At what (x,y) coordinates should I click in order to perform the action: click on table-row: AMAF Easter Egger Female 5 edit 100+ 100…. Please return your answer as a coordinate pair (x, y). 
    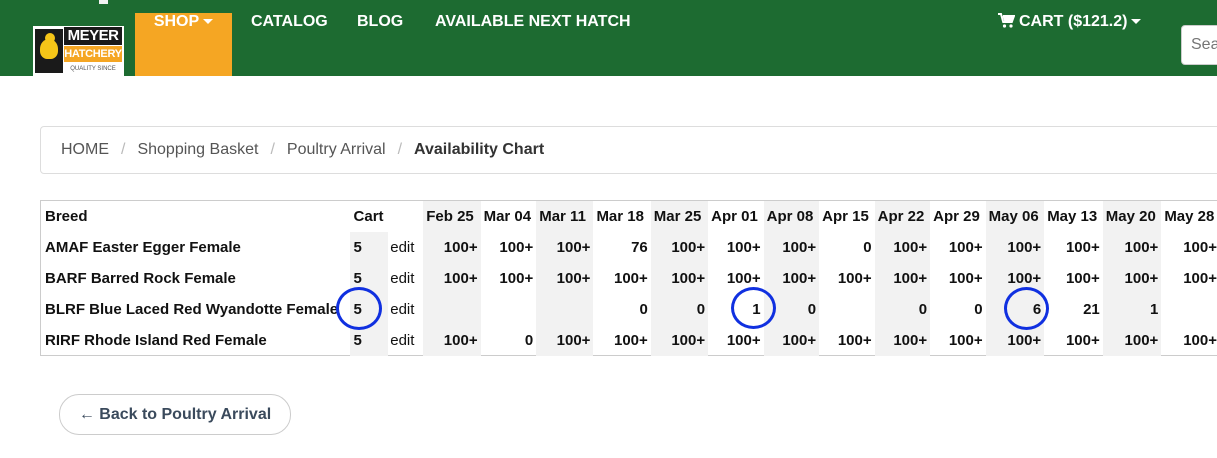
    Looking at the image, I should click on (629, 247).